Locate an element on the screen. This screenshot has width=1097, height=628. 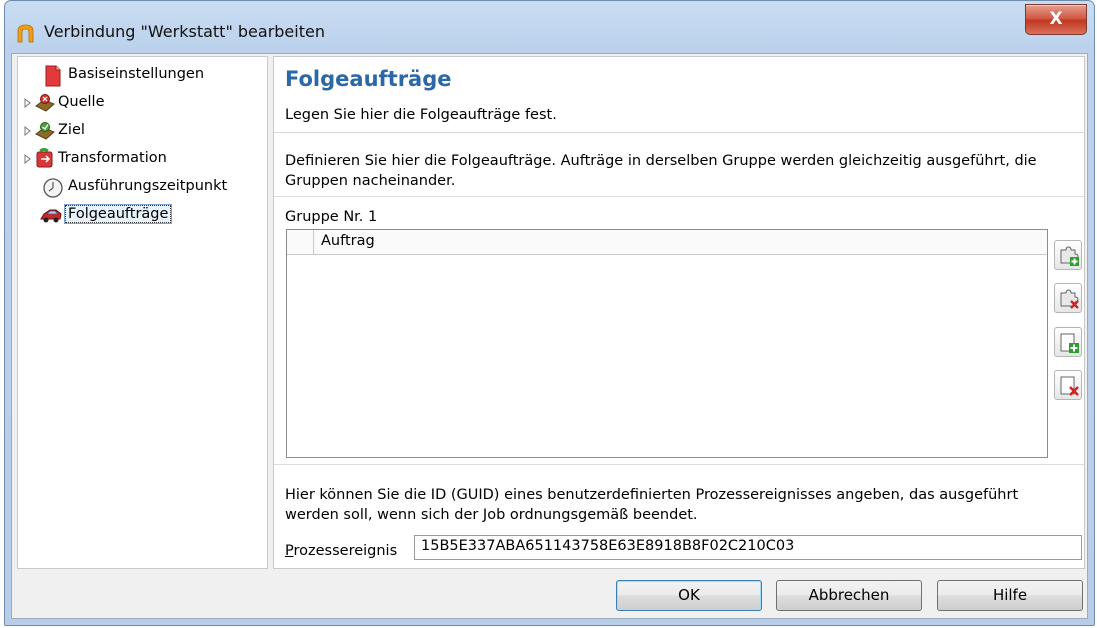
tree-item-label: Transformation is located at coordinates (112, 158).